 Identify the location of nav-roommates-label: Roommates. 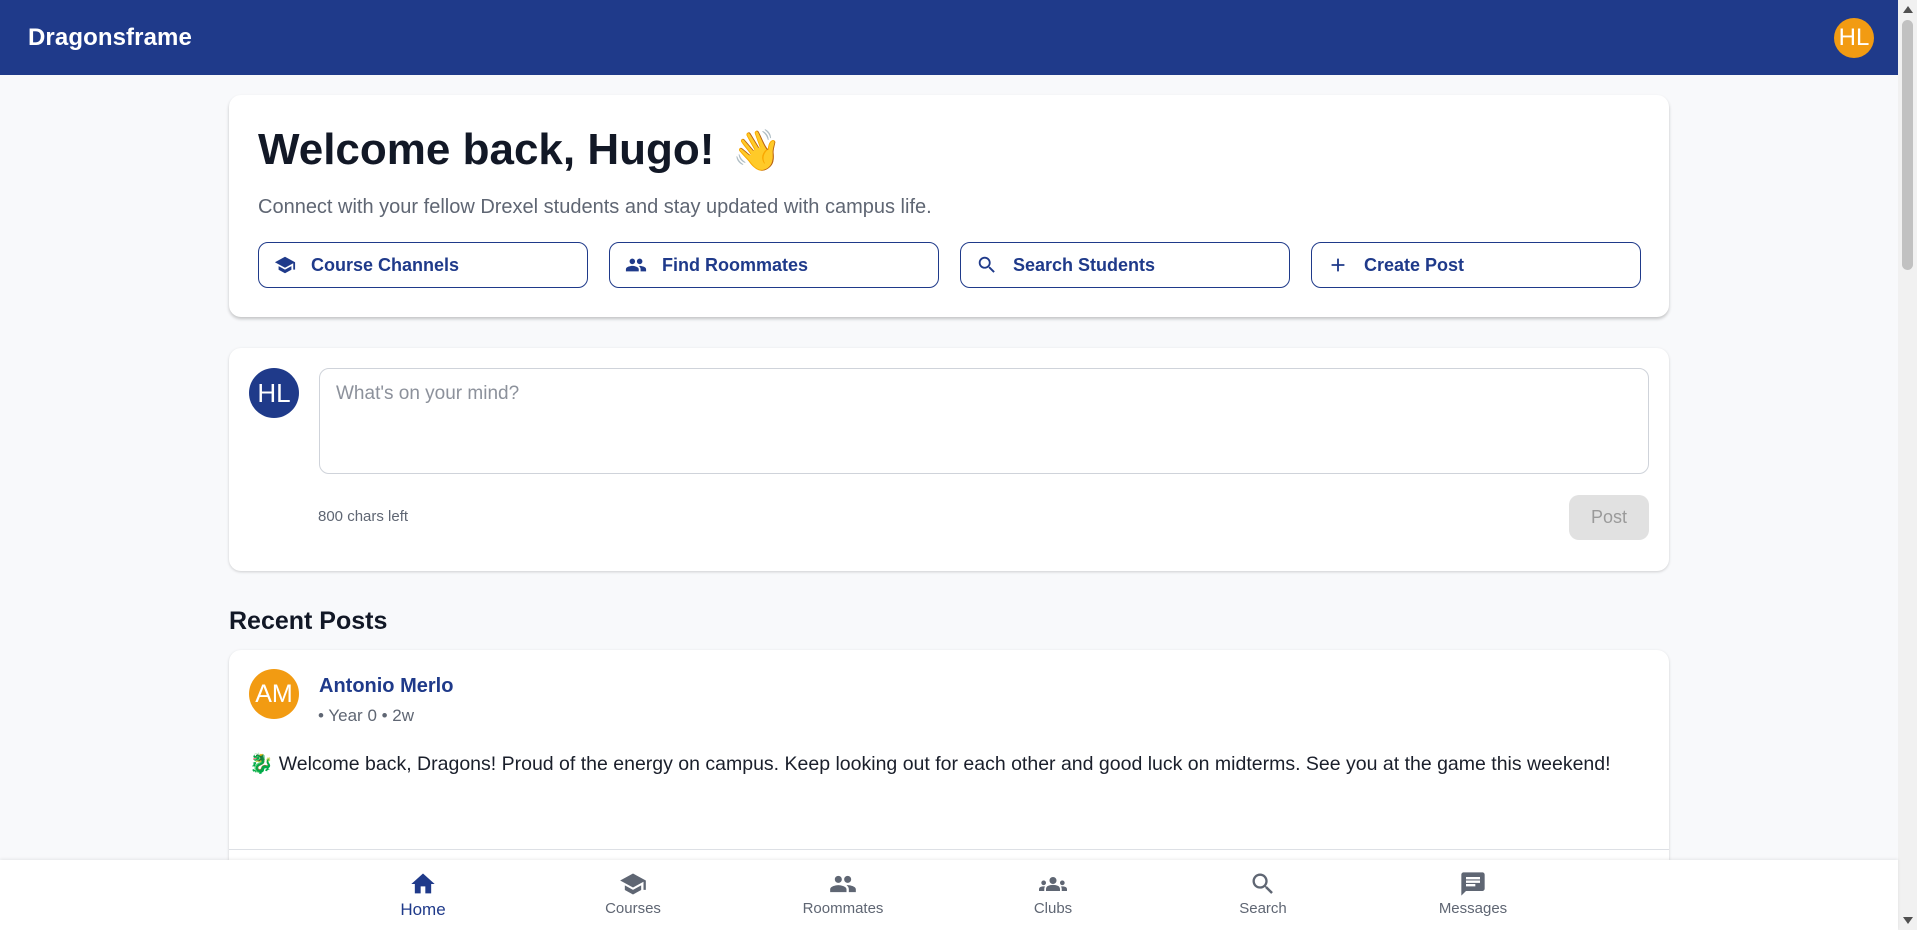
(843, 908).